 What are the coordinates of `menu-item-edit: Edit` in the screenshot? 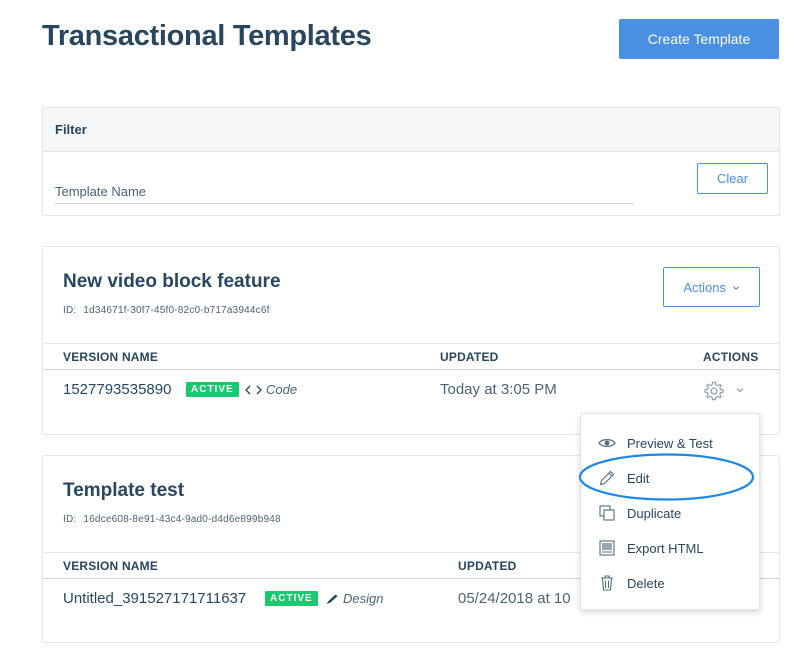 It's located at (670, 478).